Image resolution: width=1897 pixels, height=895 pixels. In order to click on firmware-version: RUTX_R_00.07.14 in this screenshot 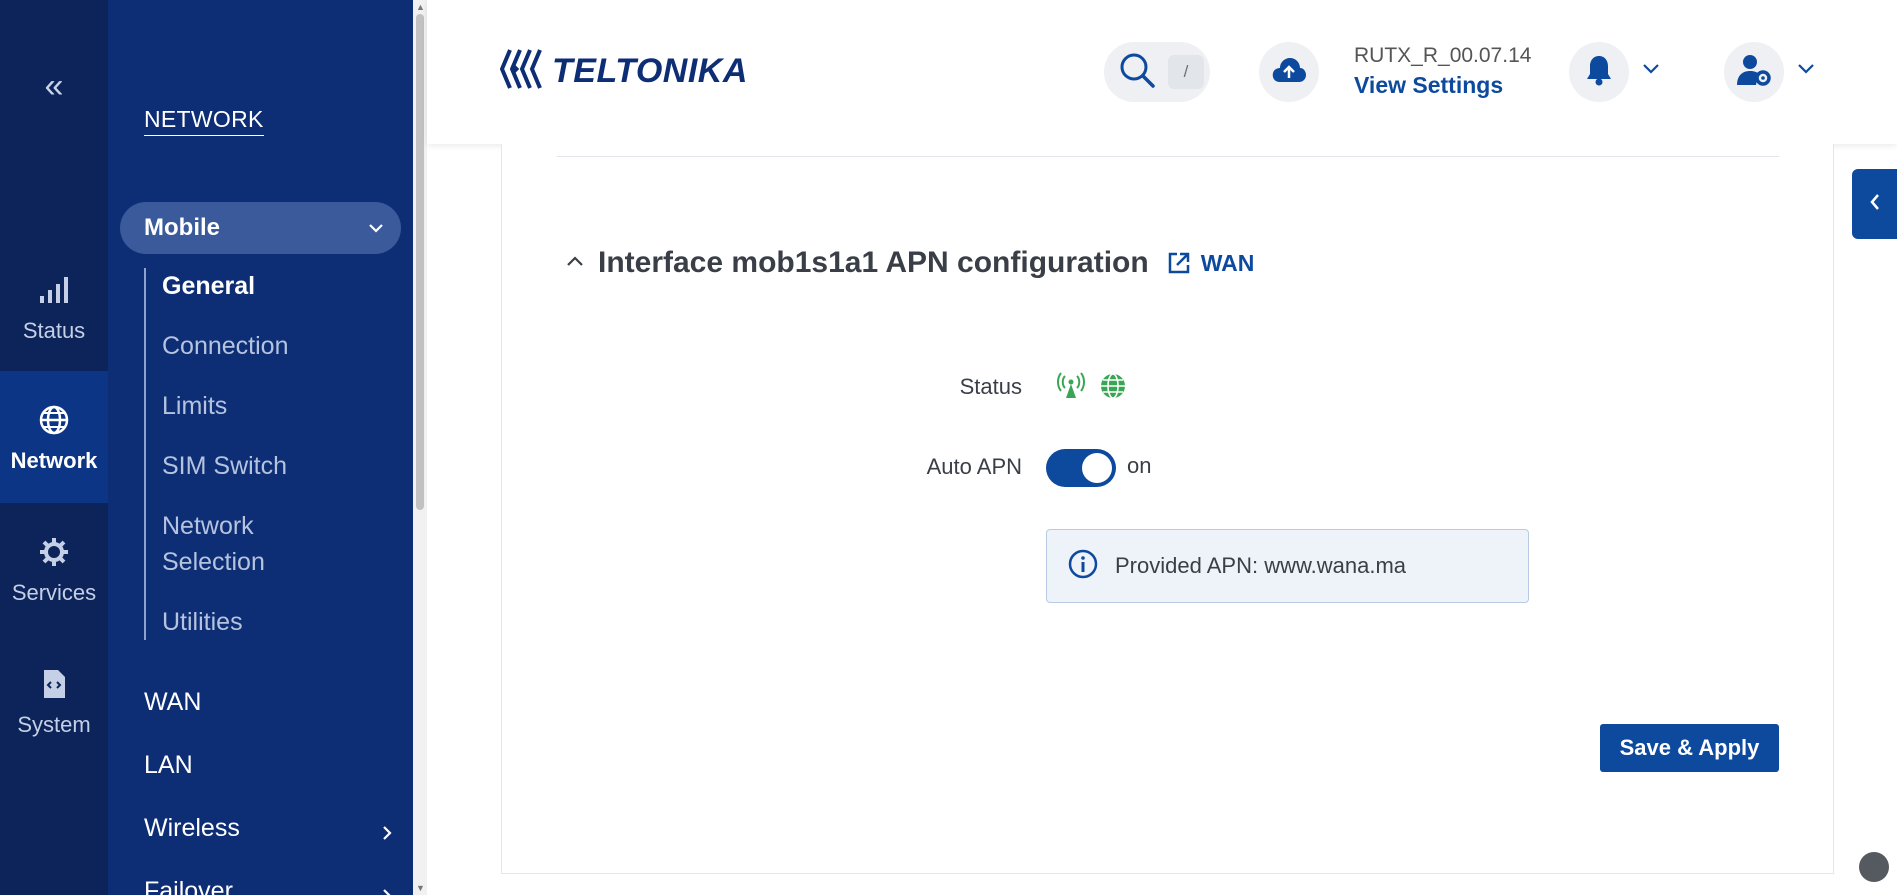, I will do `click(1443, 55)`.